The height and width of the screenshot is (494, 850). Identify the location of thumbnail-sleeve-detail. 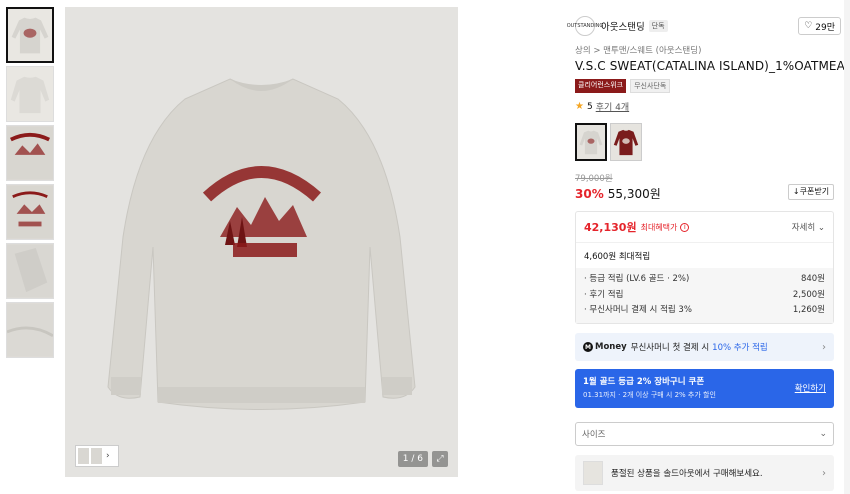
(30, 271).